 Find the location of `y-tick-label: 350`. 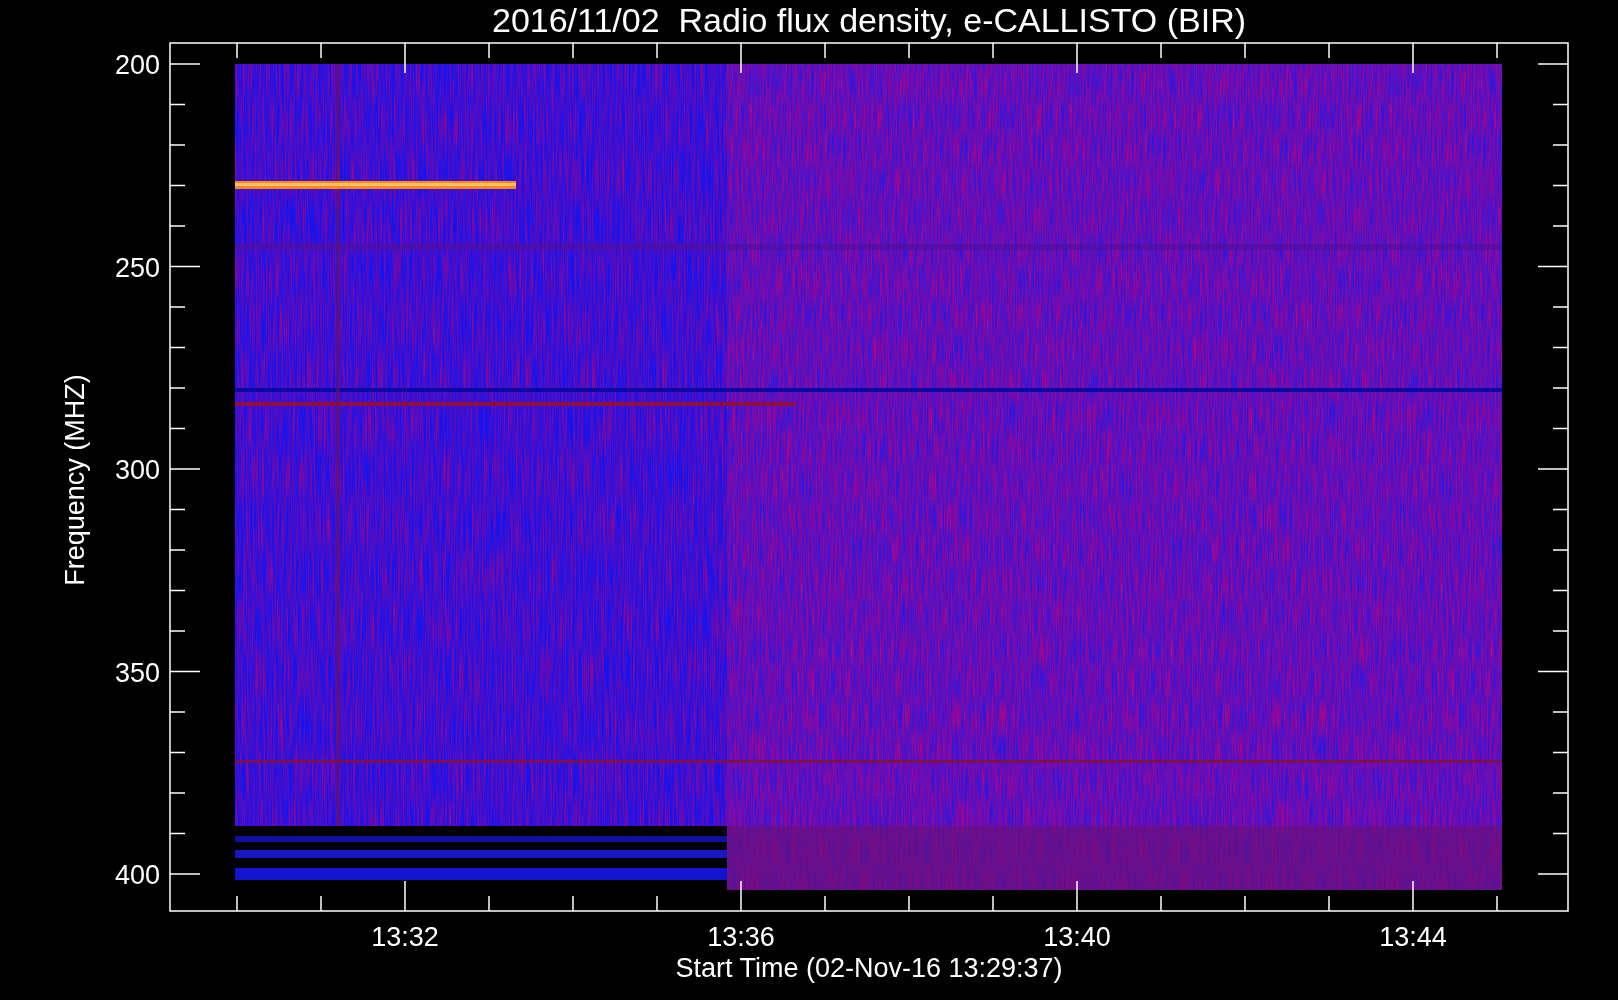

y-tick-label: 350 is located at coordinates (137, 672).